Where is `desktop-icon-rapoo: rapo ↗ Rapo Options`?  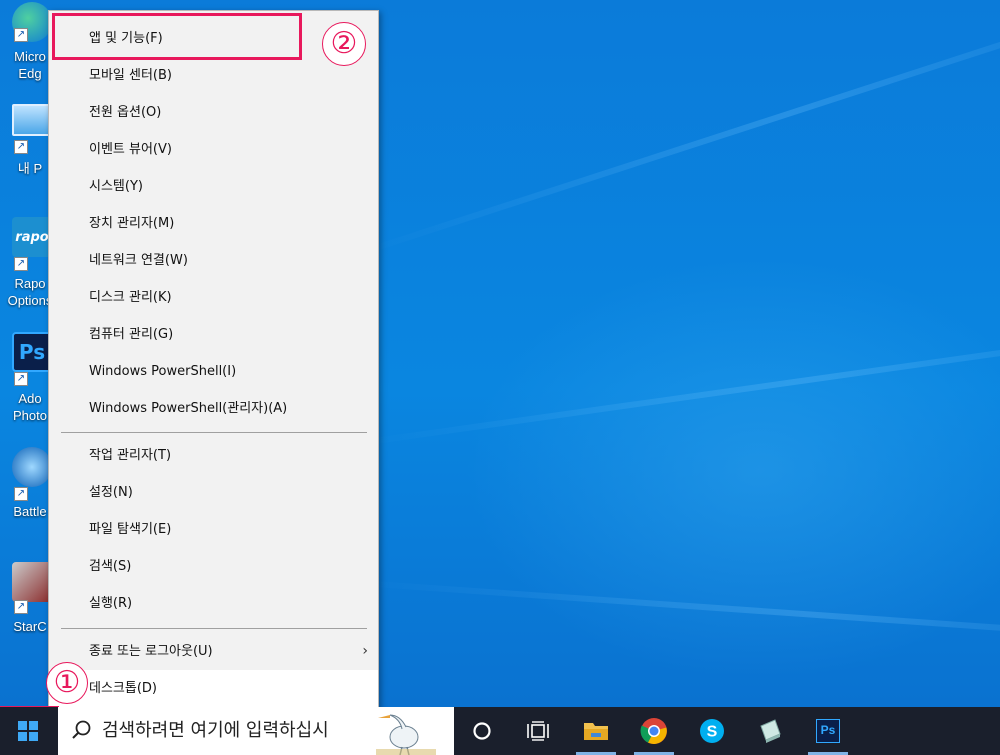 desktop-icon-rapoo: rapo ↗ Rapo Options is located at coordinates (26, 265).